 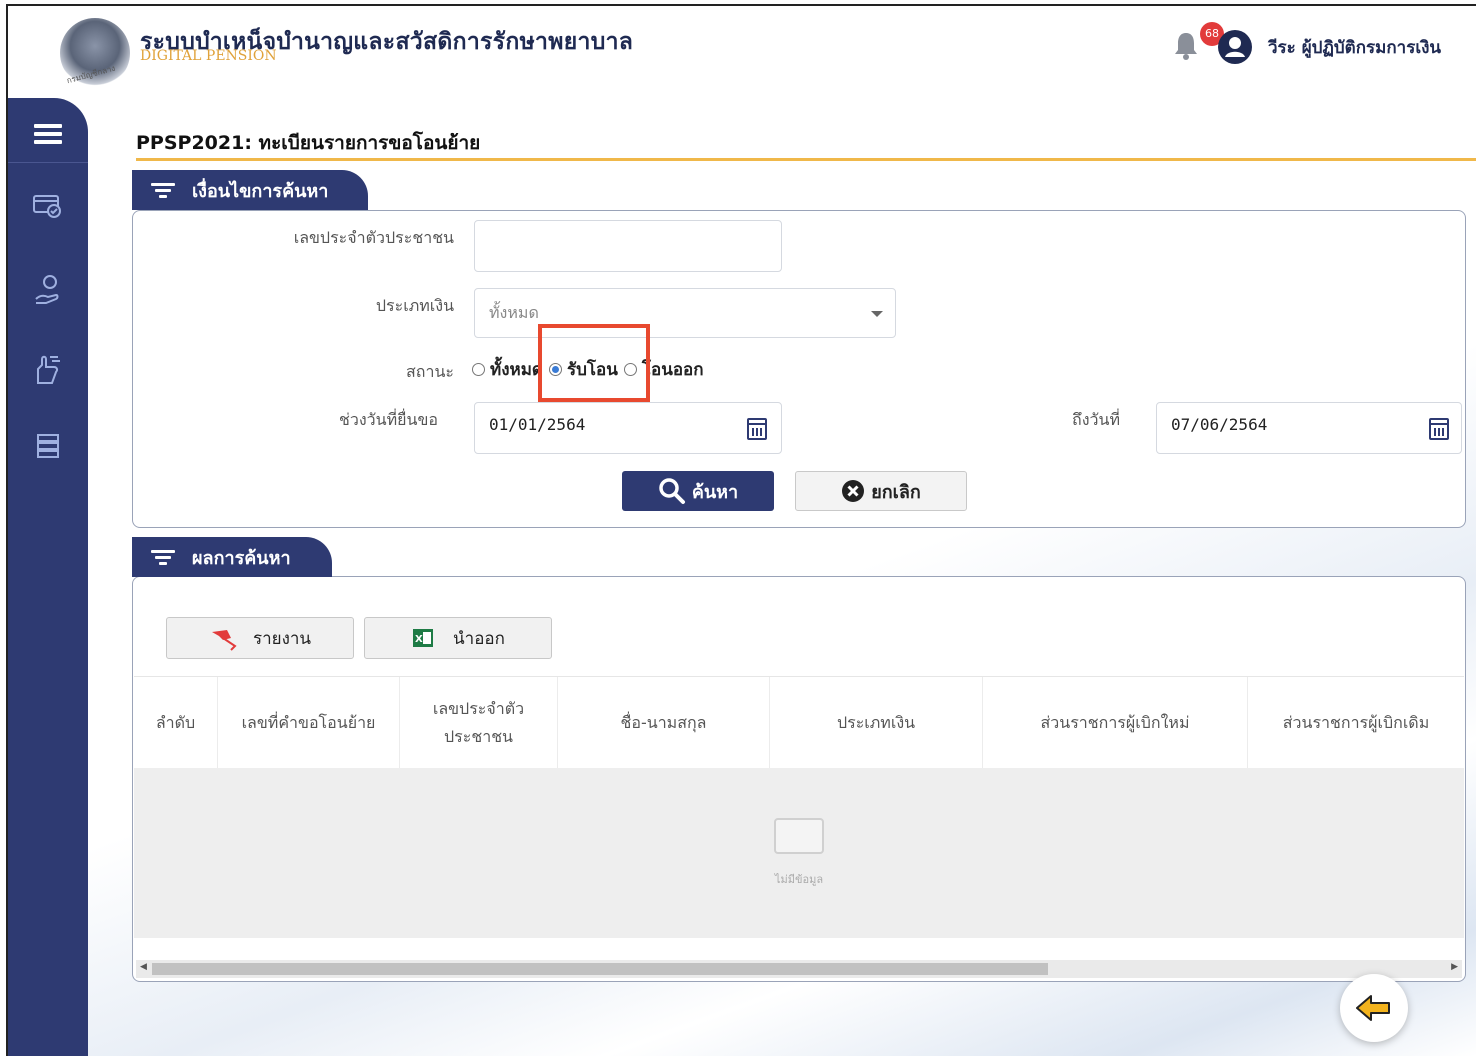 I want to click on results-panel-title: ผลการค้นหา, so click(x=241, y=558).